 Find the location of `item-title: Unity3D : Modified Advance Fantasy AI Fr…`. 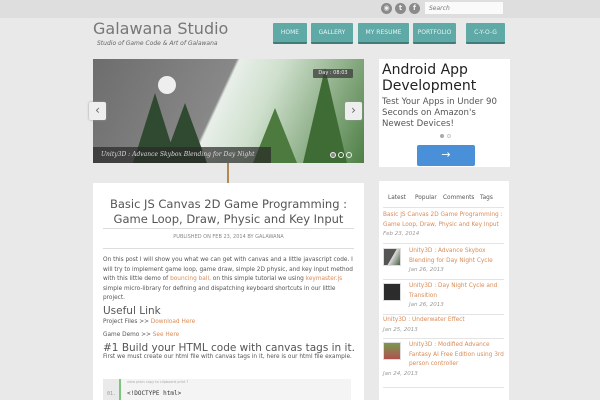

item-title: Unity3D : Modified Advance Fantasy AI Fr… is located at coordinates (456, 354).